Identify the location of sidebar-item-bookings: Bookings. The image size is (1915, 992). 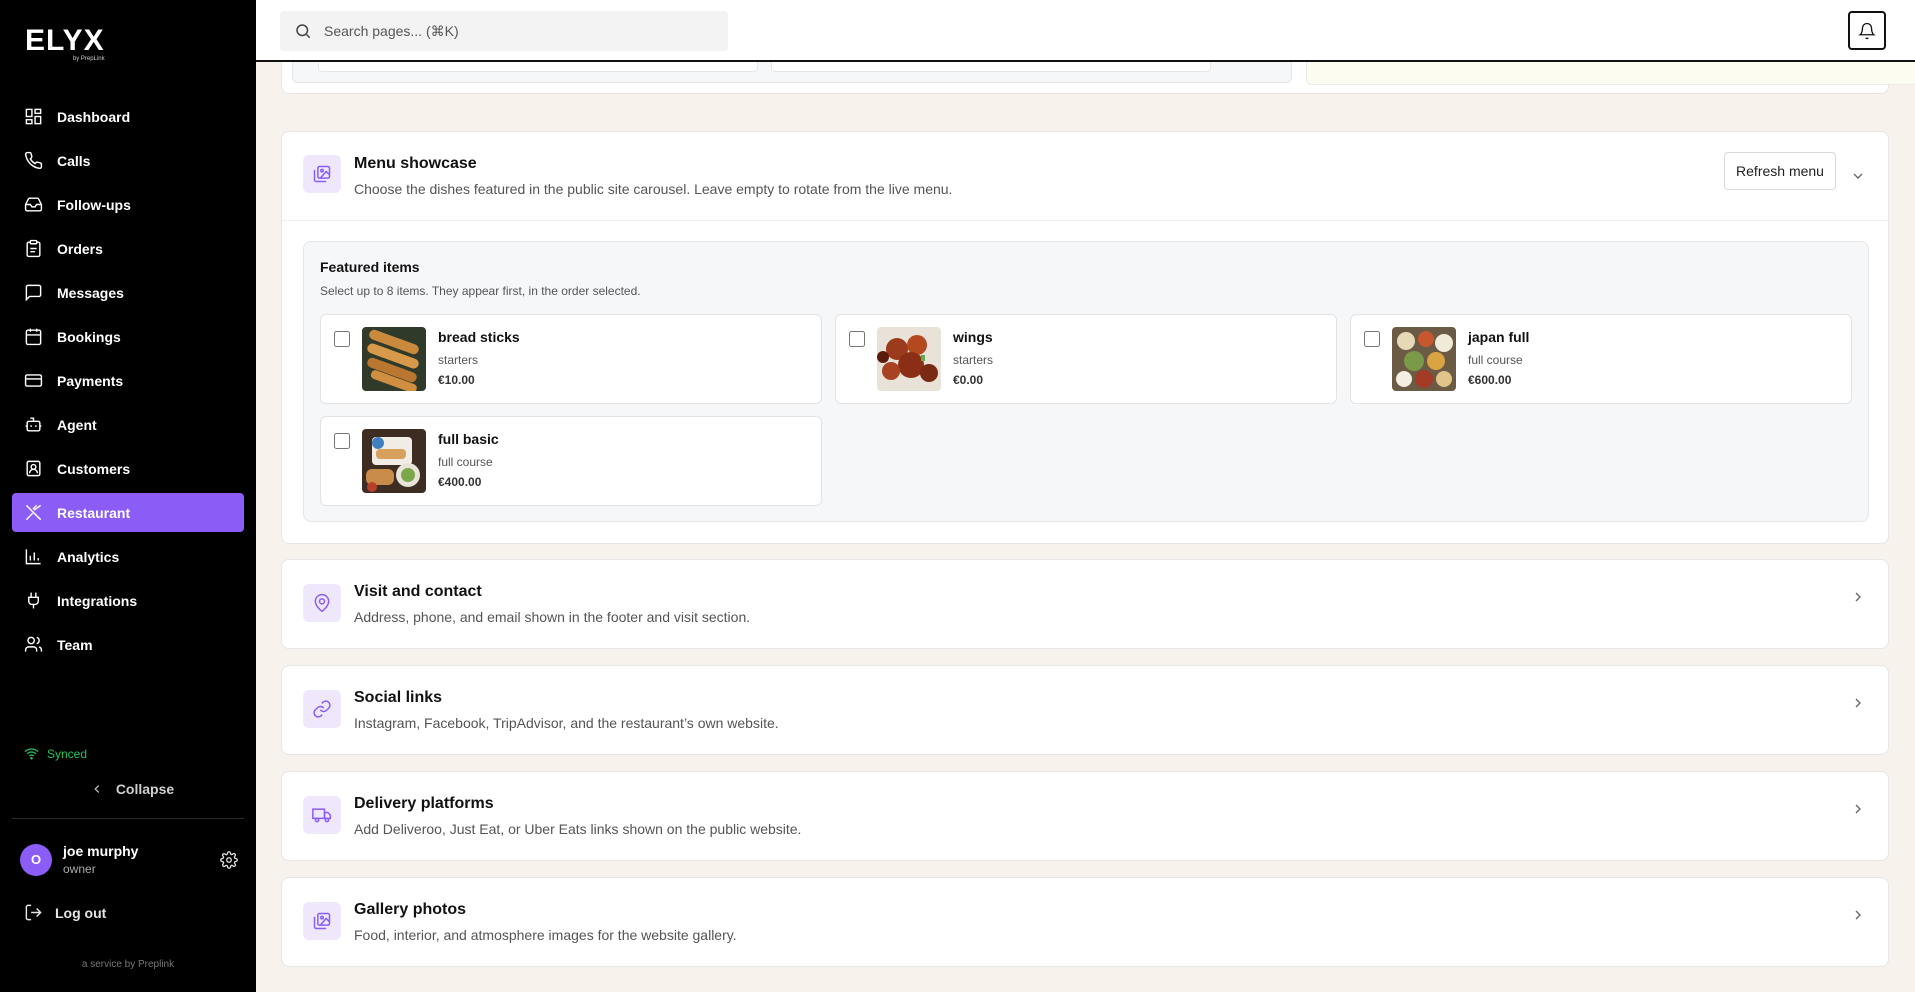
(128, 336).